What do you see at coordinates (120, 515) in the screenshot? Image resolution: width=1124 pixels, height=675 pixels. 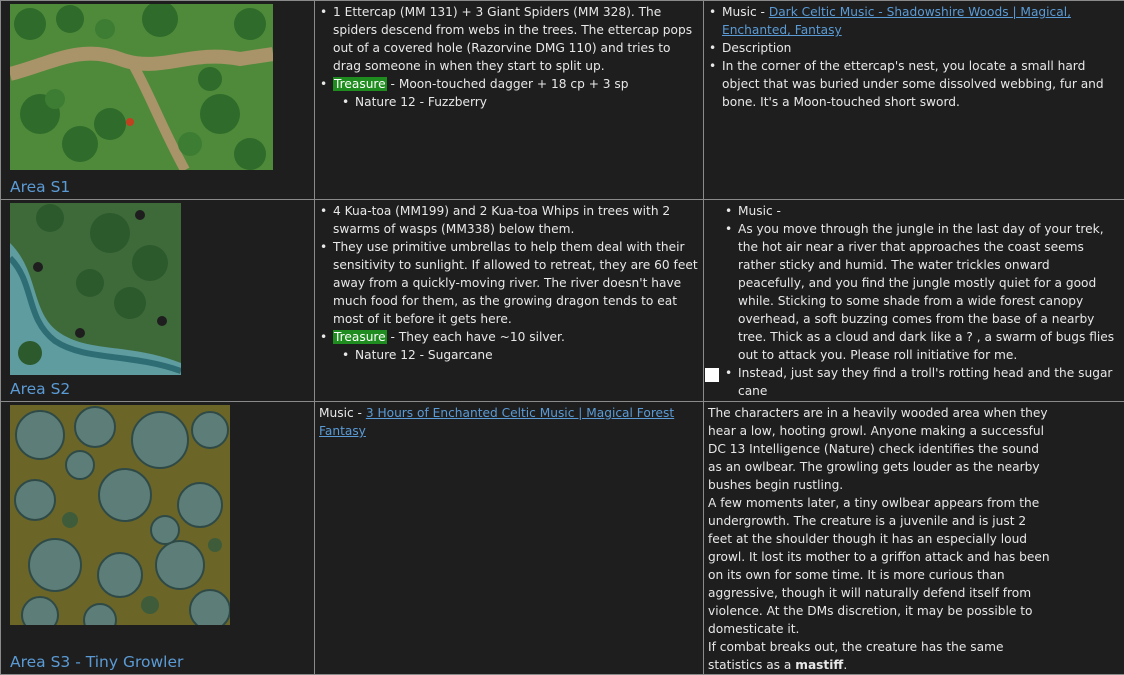 I see `battle-map-woods-image` at bounding box center [120, 515].